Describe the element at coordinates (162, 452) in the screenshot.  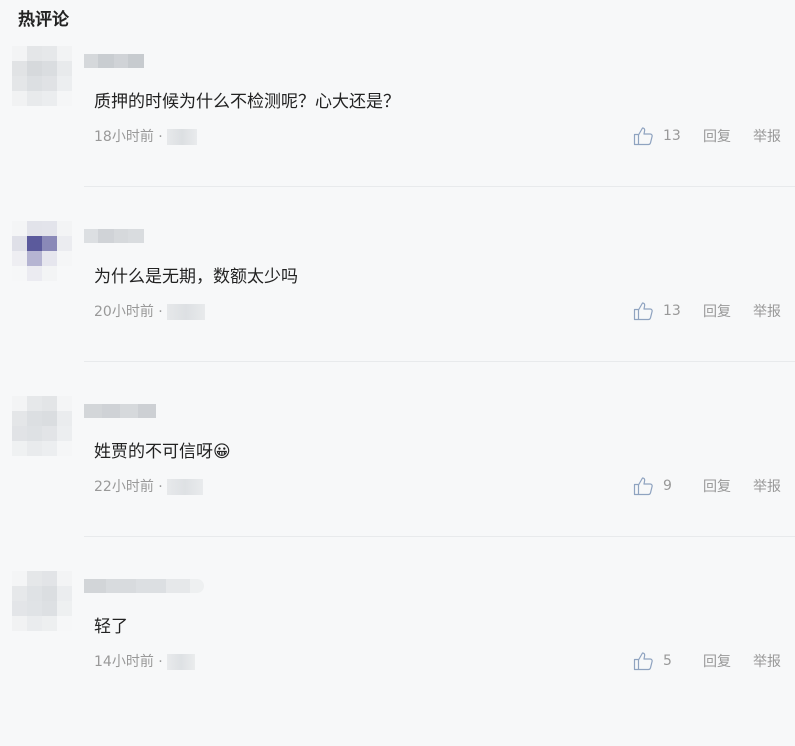
I see `comment-text: 姓贾的不可信呀😀` at that location.